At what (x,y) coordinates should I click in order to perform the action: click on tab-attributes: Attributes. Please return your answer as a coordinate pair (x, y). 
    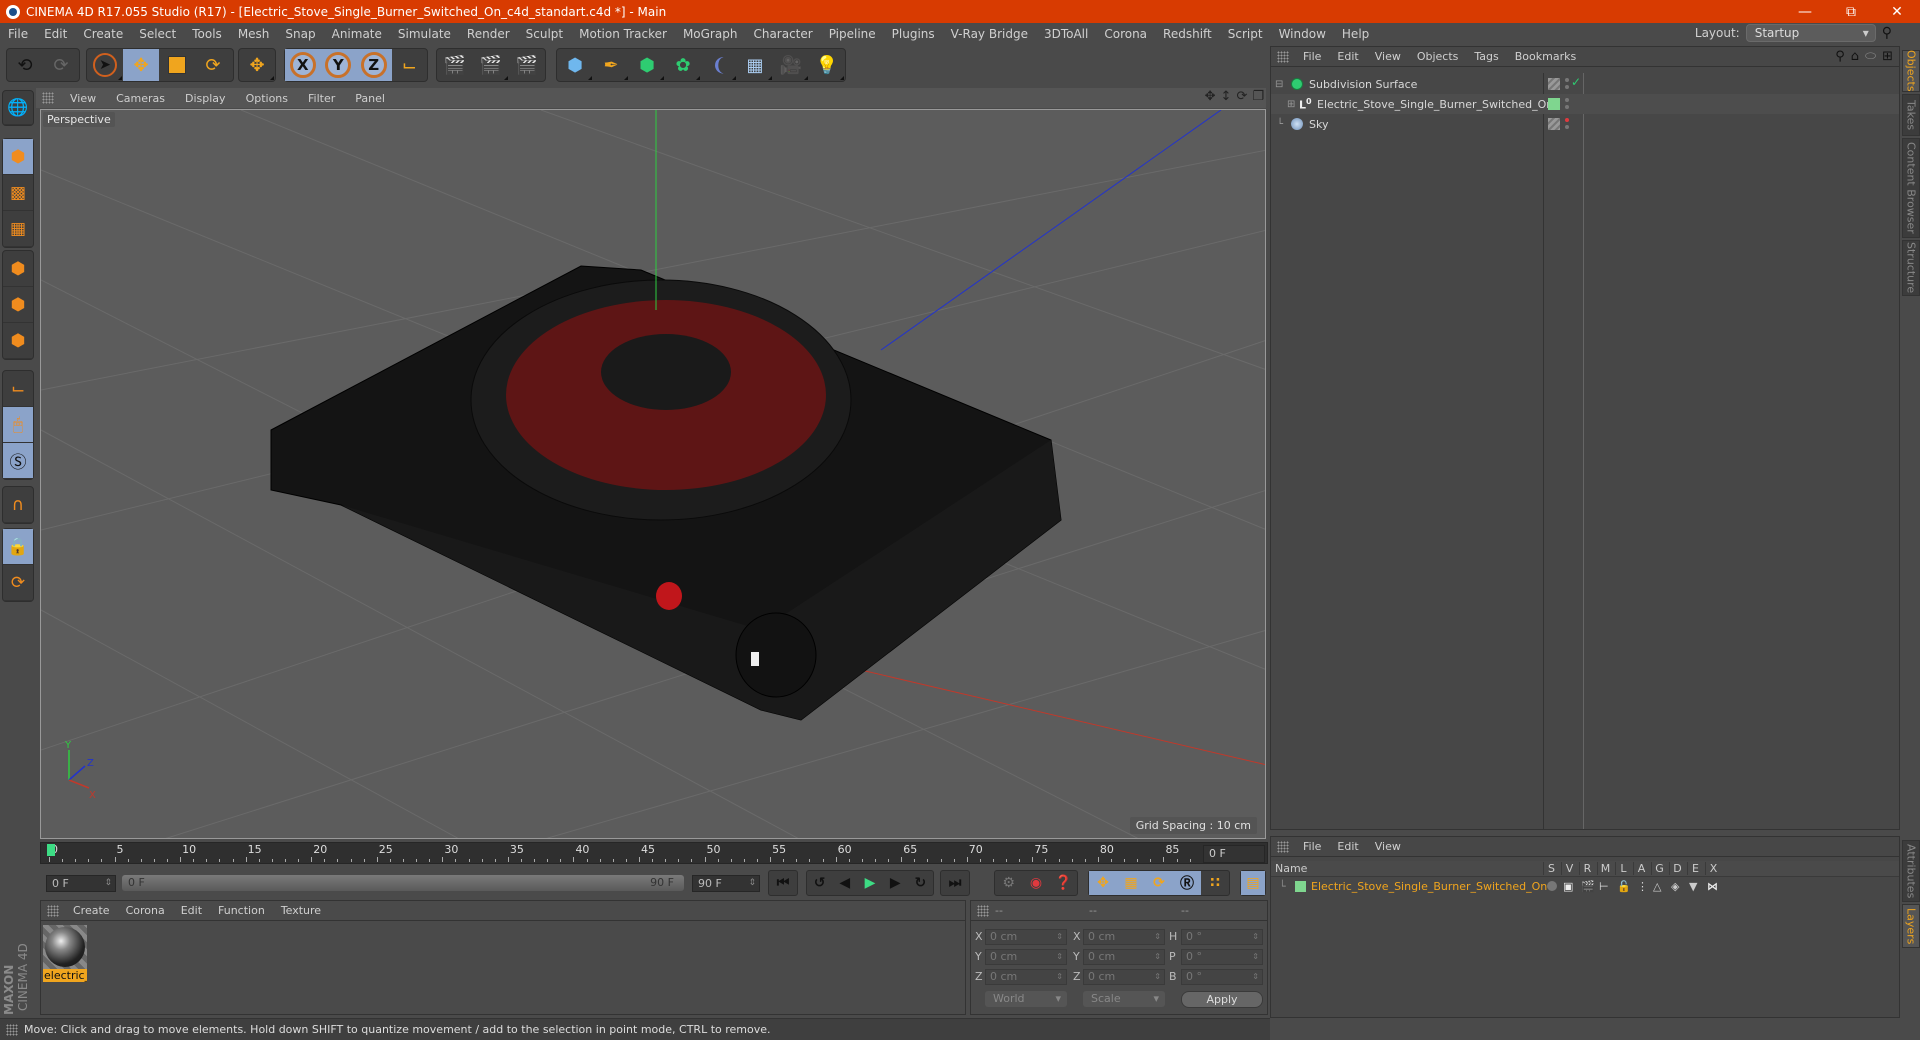
    Looking at the image, I should click on (1911, 871).